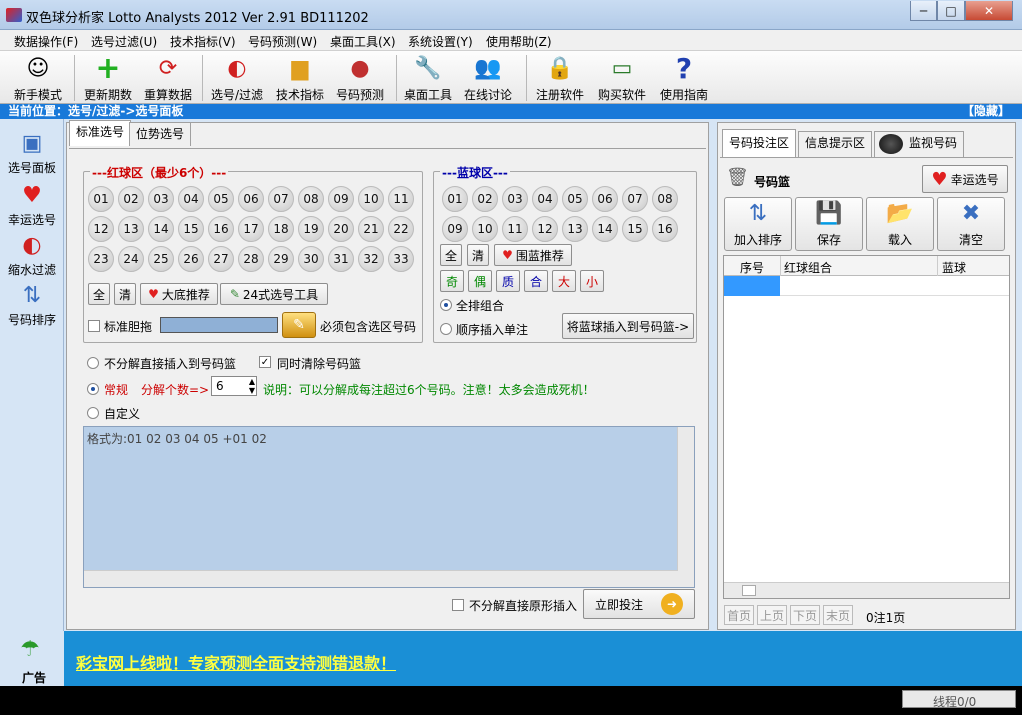 Image resolution: width=1022 pixels, height=715 pixels. I want to click on scroll-thumb, so click(749, 590).